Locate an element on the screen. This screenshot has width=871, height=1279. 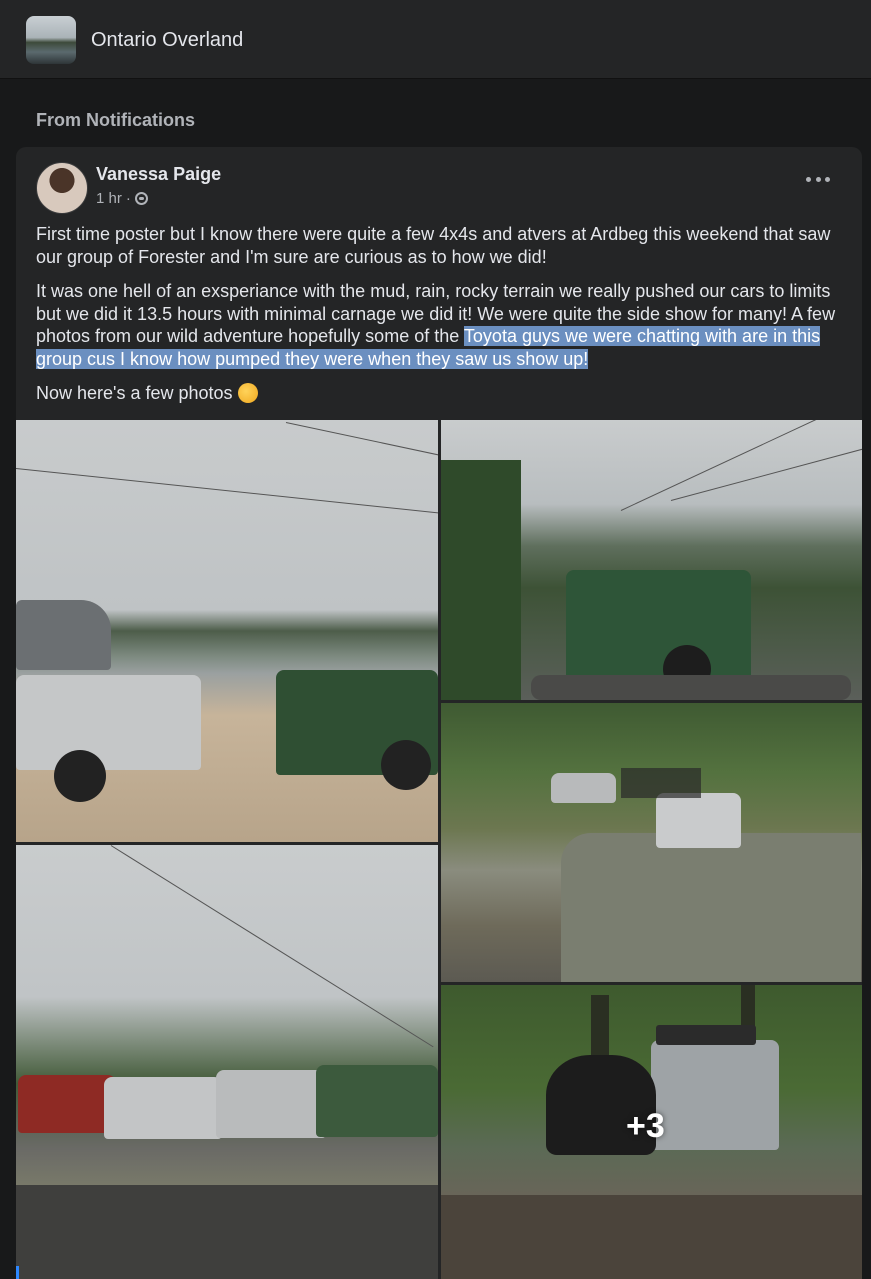
post-time: 1 hr is located at coordinates (109, 198).